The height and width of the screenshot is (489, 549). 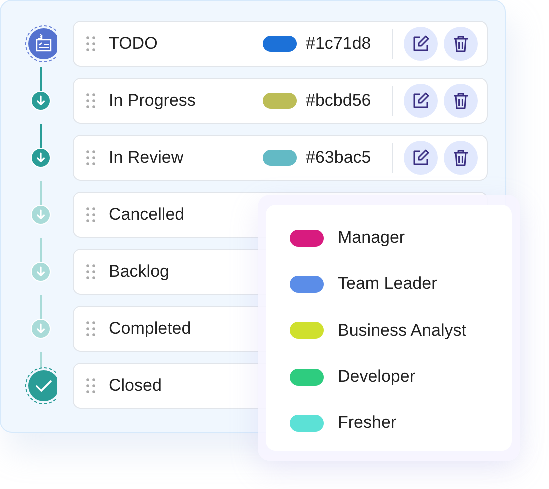 I want to click on role-label: Manager, so click(x=372, y=238).